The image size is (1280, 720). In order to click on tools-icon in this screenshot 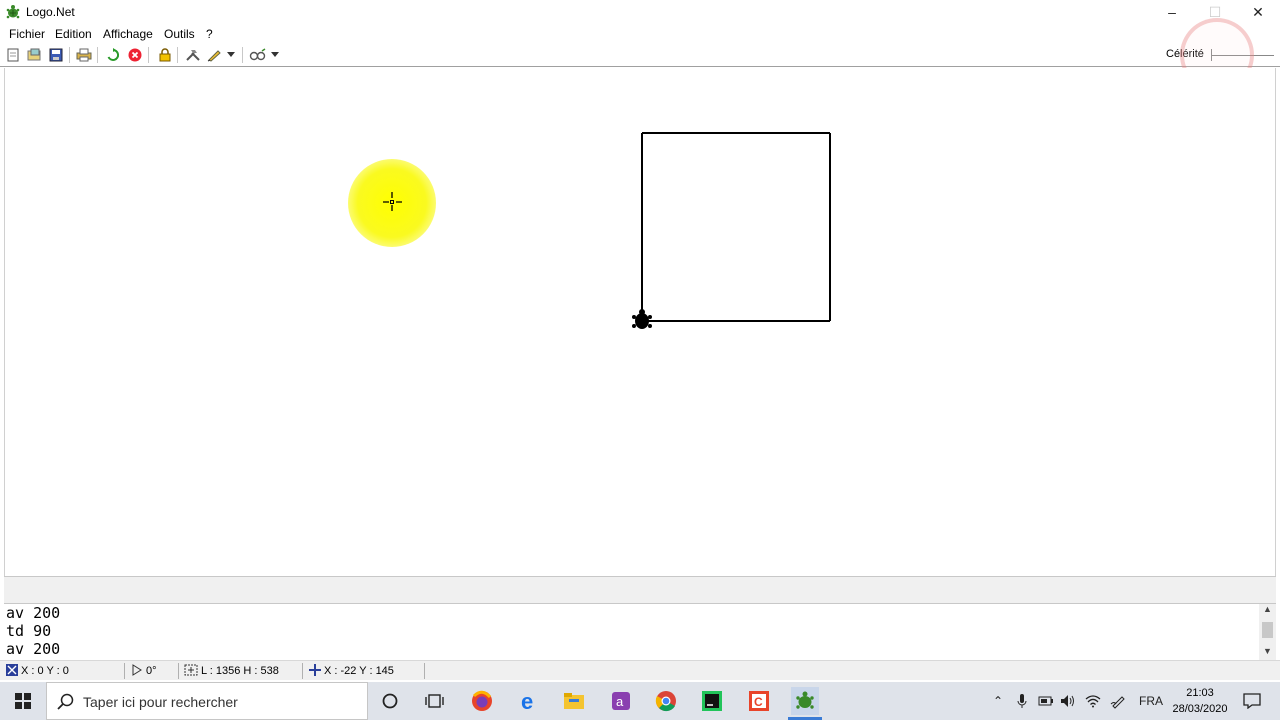, I will do `click(193, 55)`.